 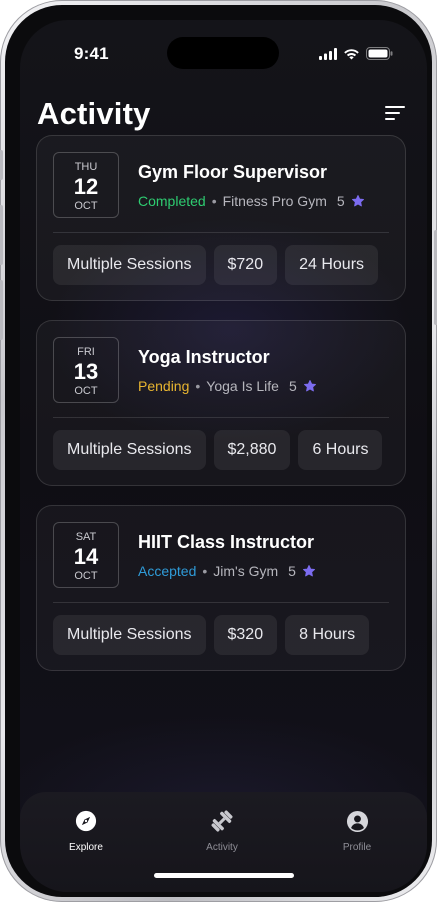 I want to click on date-weekday: FRI, so click(x=86, y=352).